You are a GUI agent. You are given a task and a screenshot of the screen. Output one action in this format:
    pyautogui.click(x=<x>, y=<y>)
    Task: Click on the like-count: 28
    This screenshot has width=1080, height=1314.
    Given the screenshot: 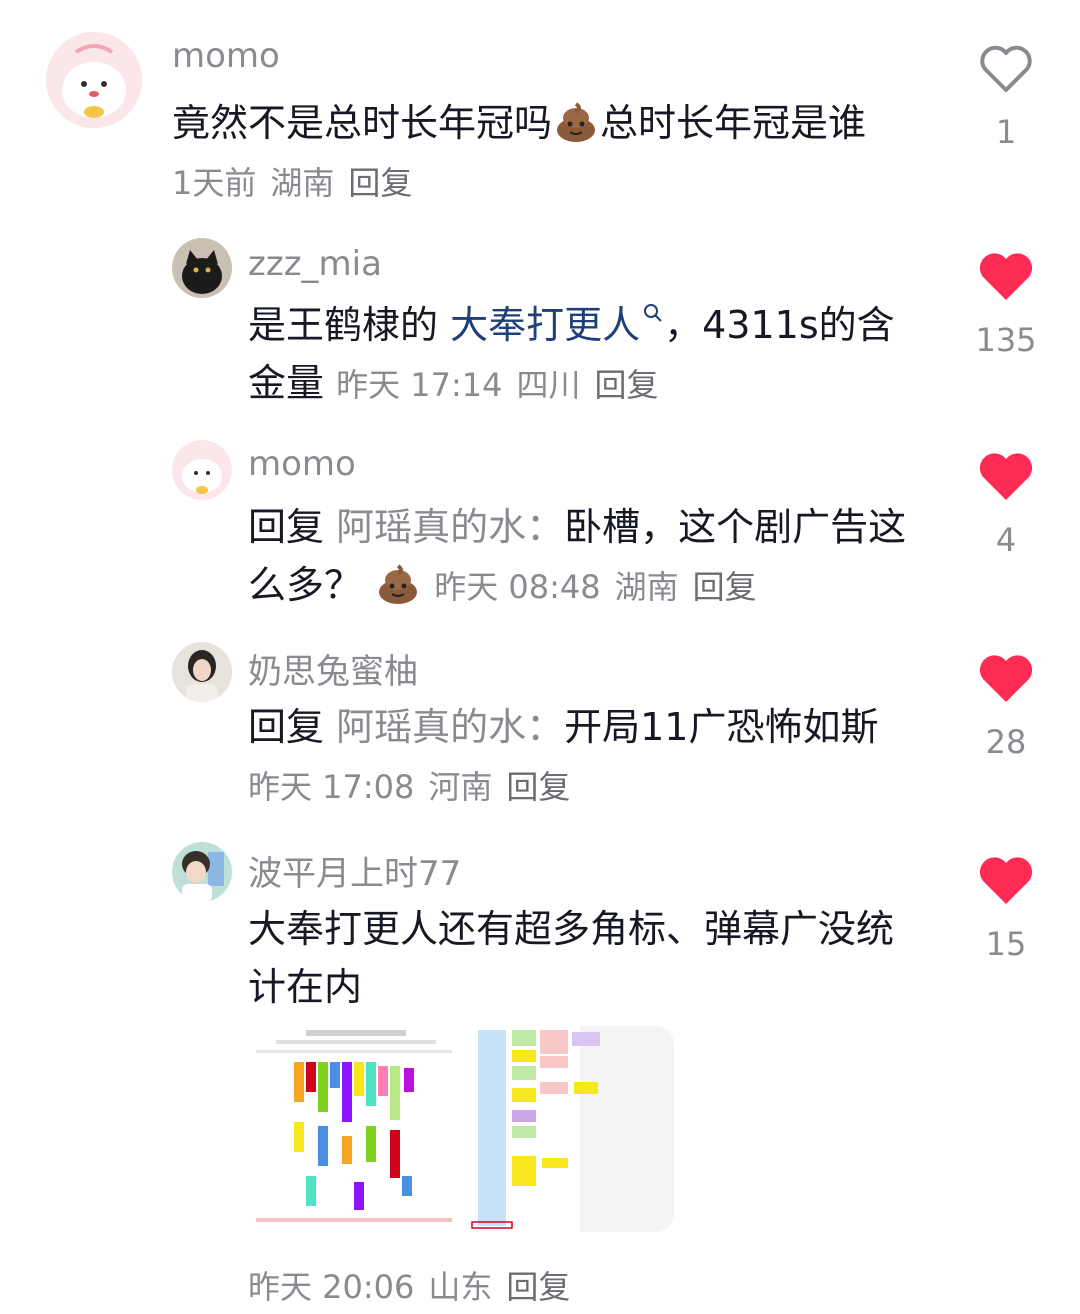 What is the action you would take?
    pyautogui.click(x=1006, y=742)
    